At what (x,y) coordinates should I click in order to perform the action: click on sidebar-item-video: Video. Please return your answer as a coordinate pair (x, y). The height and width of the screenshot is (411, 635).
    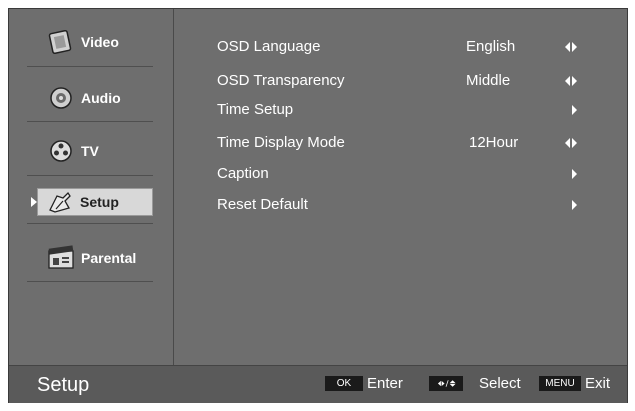
    Looking at the image, I should click on (89, 42).